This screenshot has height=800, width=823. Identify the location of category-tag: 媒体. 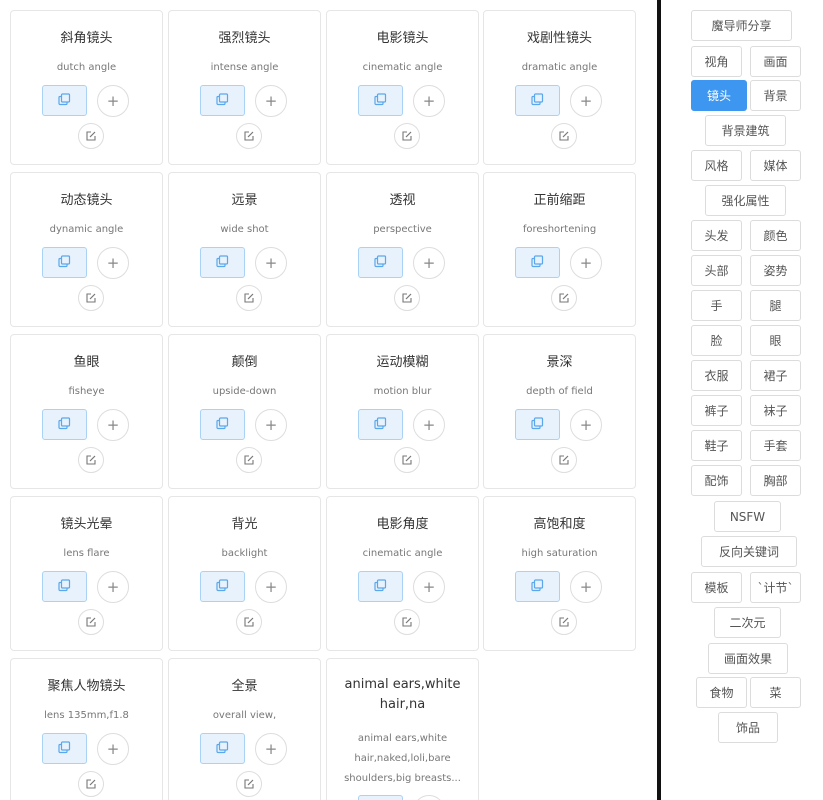
(775, 165).